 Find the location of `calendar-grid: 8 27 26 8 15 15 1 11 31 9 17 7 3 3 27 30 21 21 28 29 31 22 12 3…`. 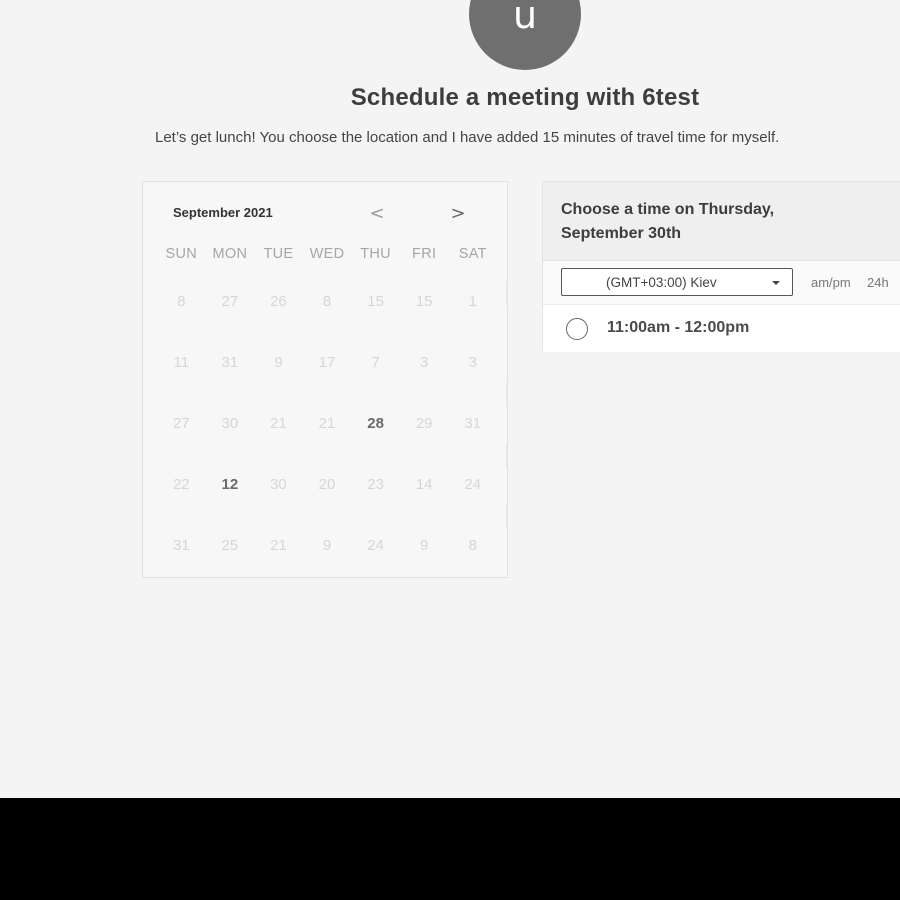

calendar-grid: 8 27 26 8 15 15 1 11 31 9 17 7 3 3 27 30 21 21 28 29 31 22 12 3… is located at coordinates (327, 423).